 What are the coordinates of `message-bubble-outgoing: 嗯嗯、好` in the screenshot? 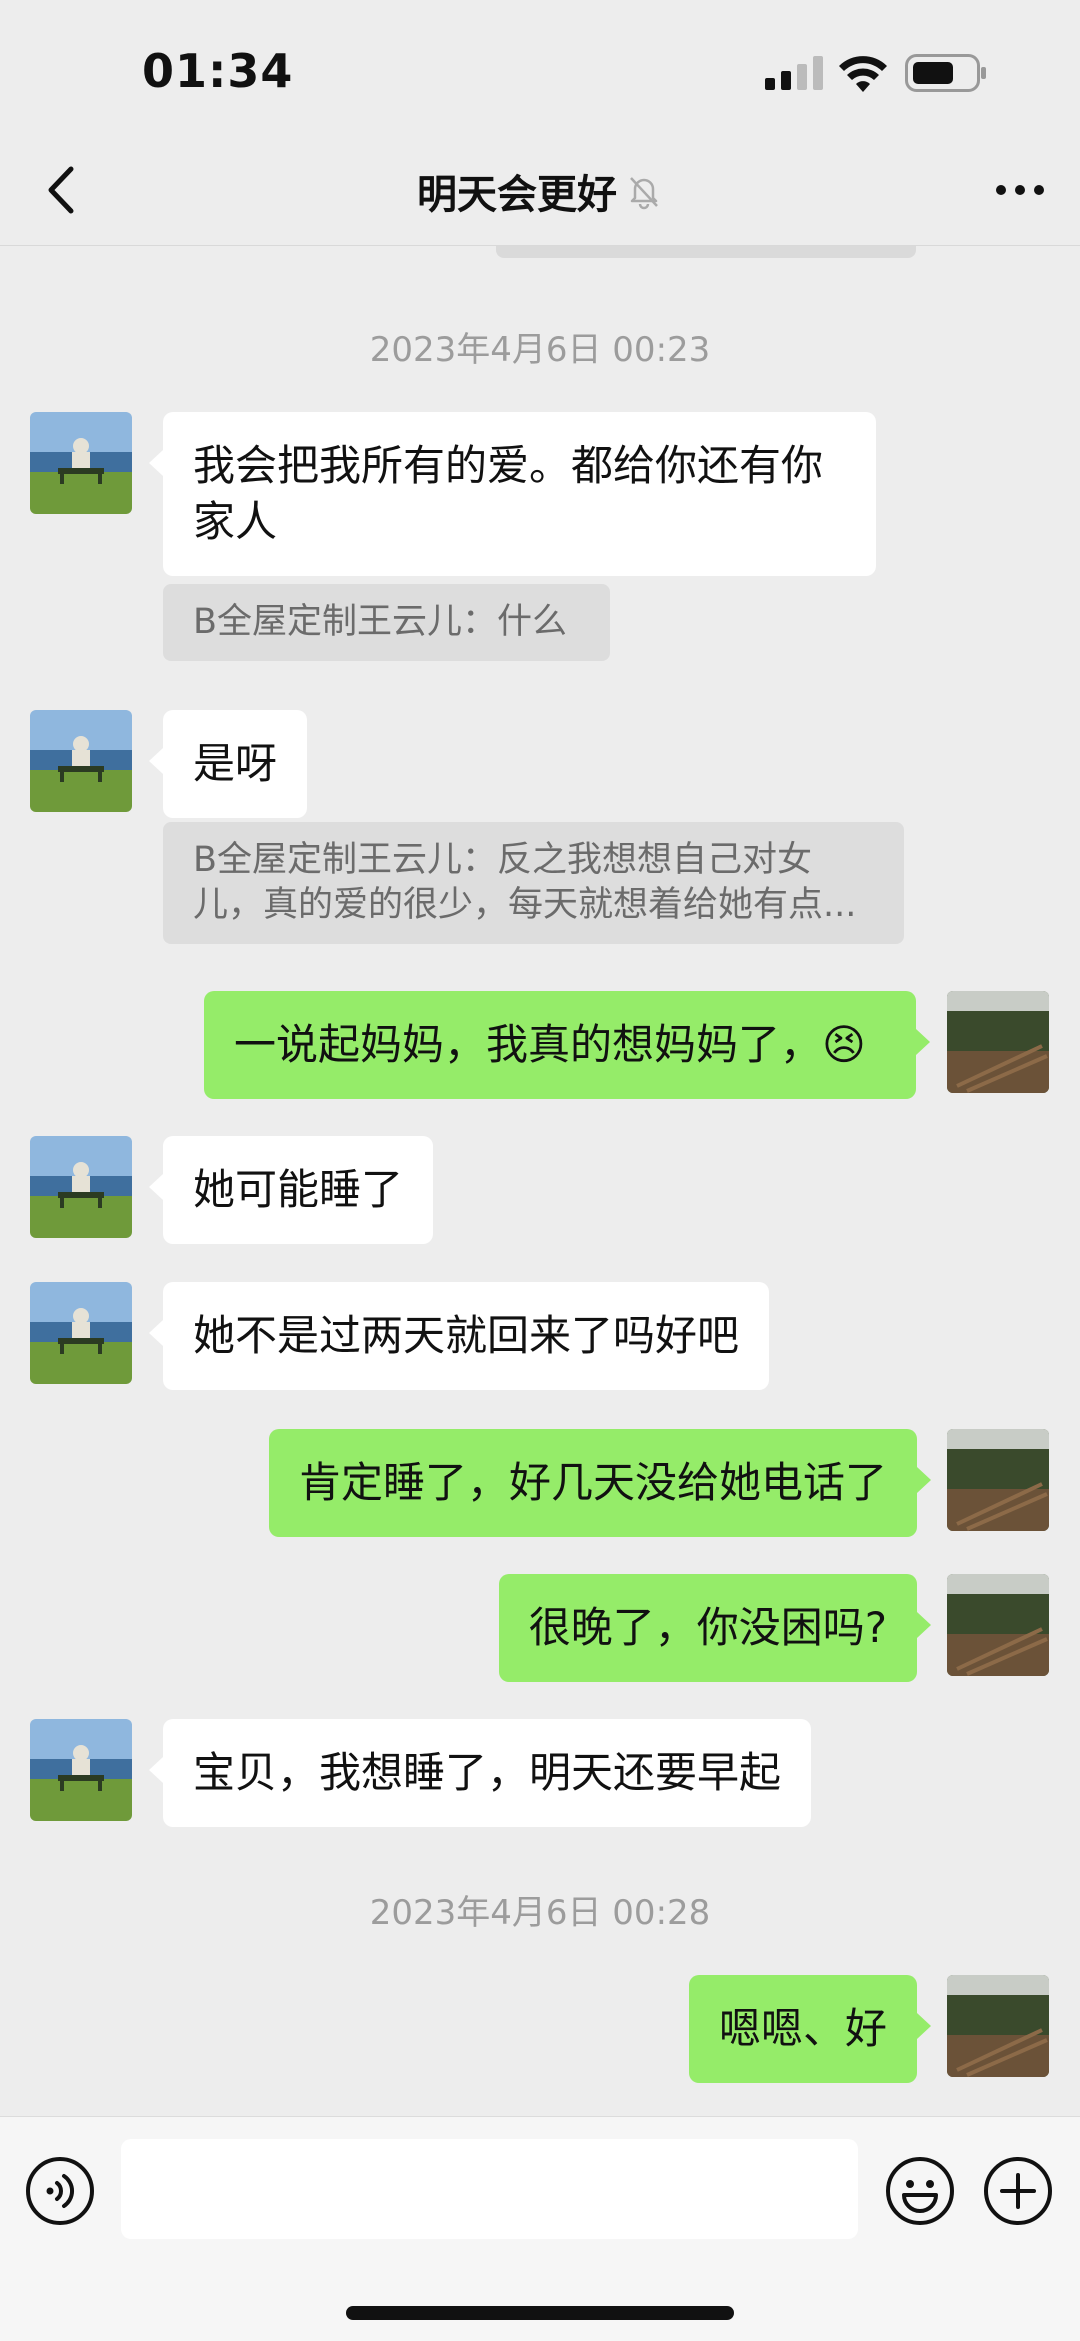 It's located at (810, 2029).